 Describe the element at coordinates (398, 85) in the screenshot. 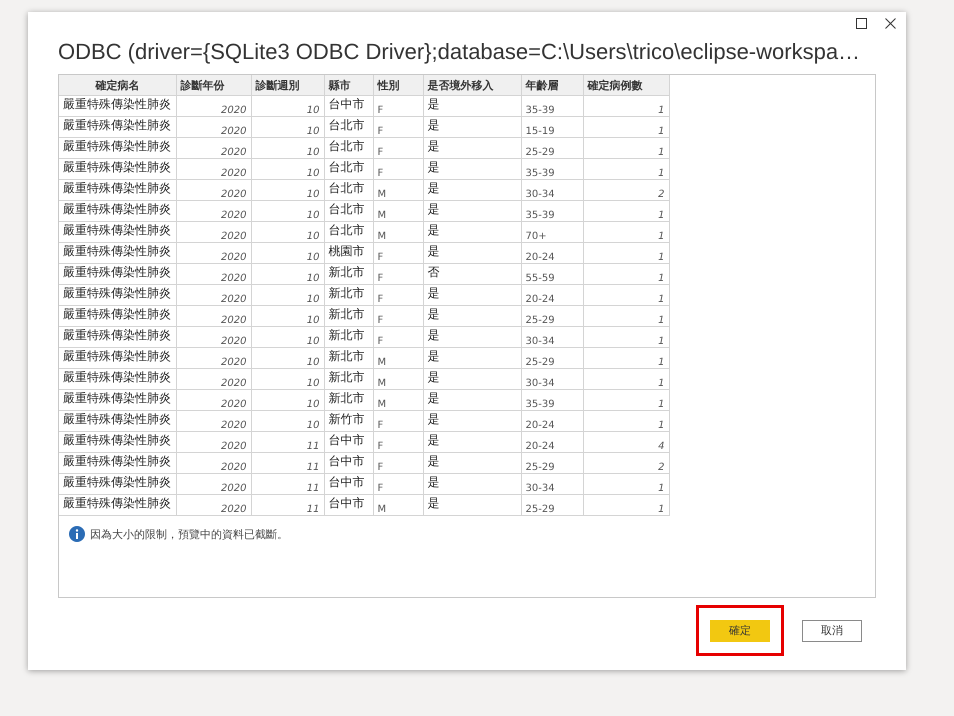

I see `column-header: 性別` at that location.